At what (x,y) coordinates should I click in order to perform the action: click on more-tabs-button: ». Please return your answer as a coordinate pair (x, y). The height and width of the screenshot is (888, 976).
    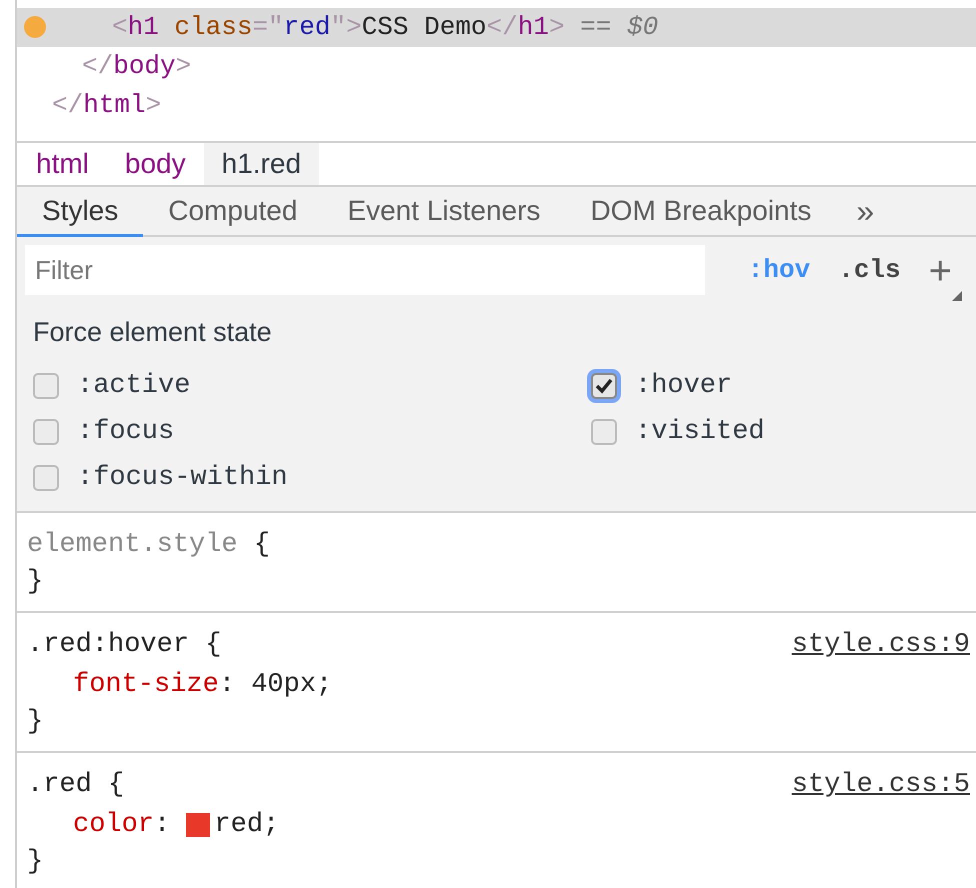
    Looking at the image, I should click on (865, 211).